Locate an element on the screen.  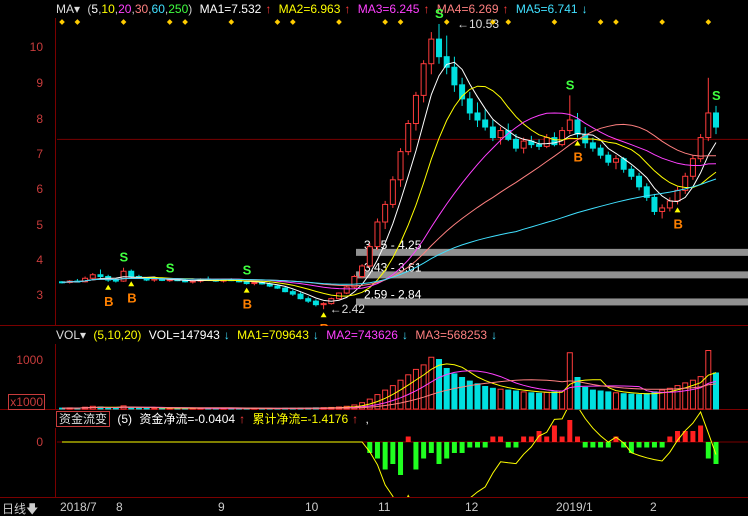
date-label: 8 is located at coordinates (119, 507).